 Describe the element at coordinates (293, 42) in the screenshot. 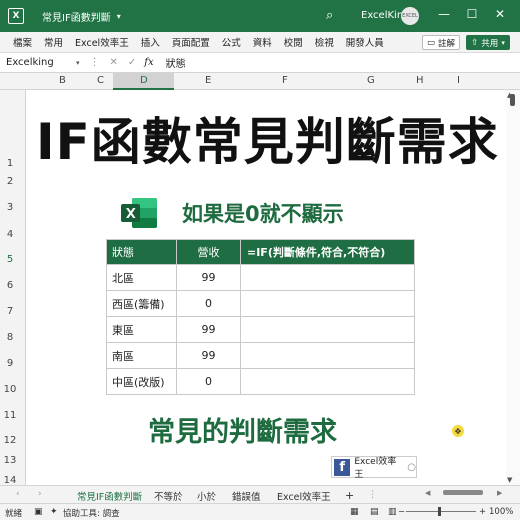

I see `tab-review: 校閱` at that location.